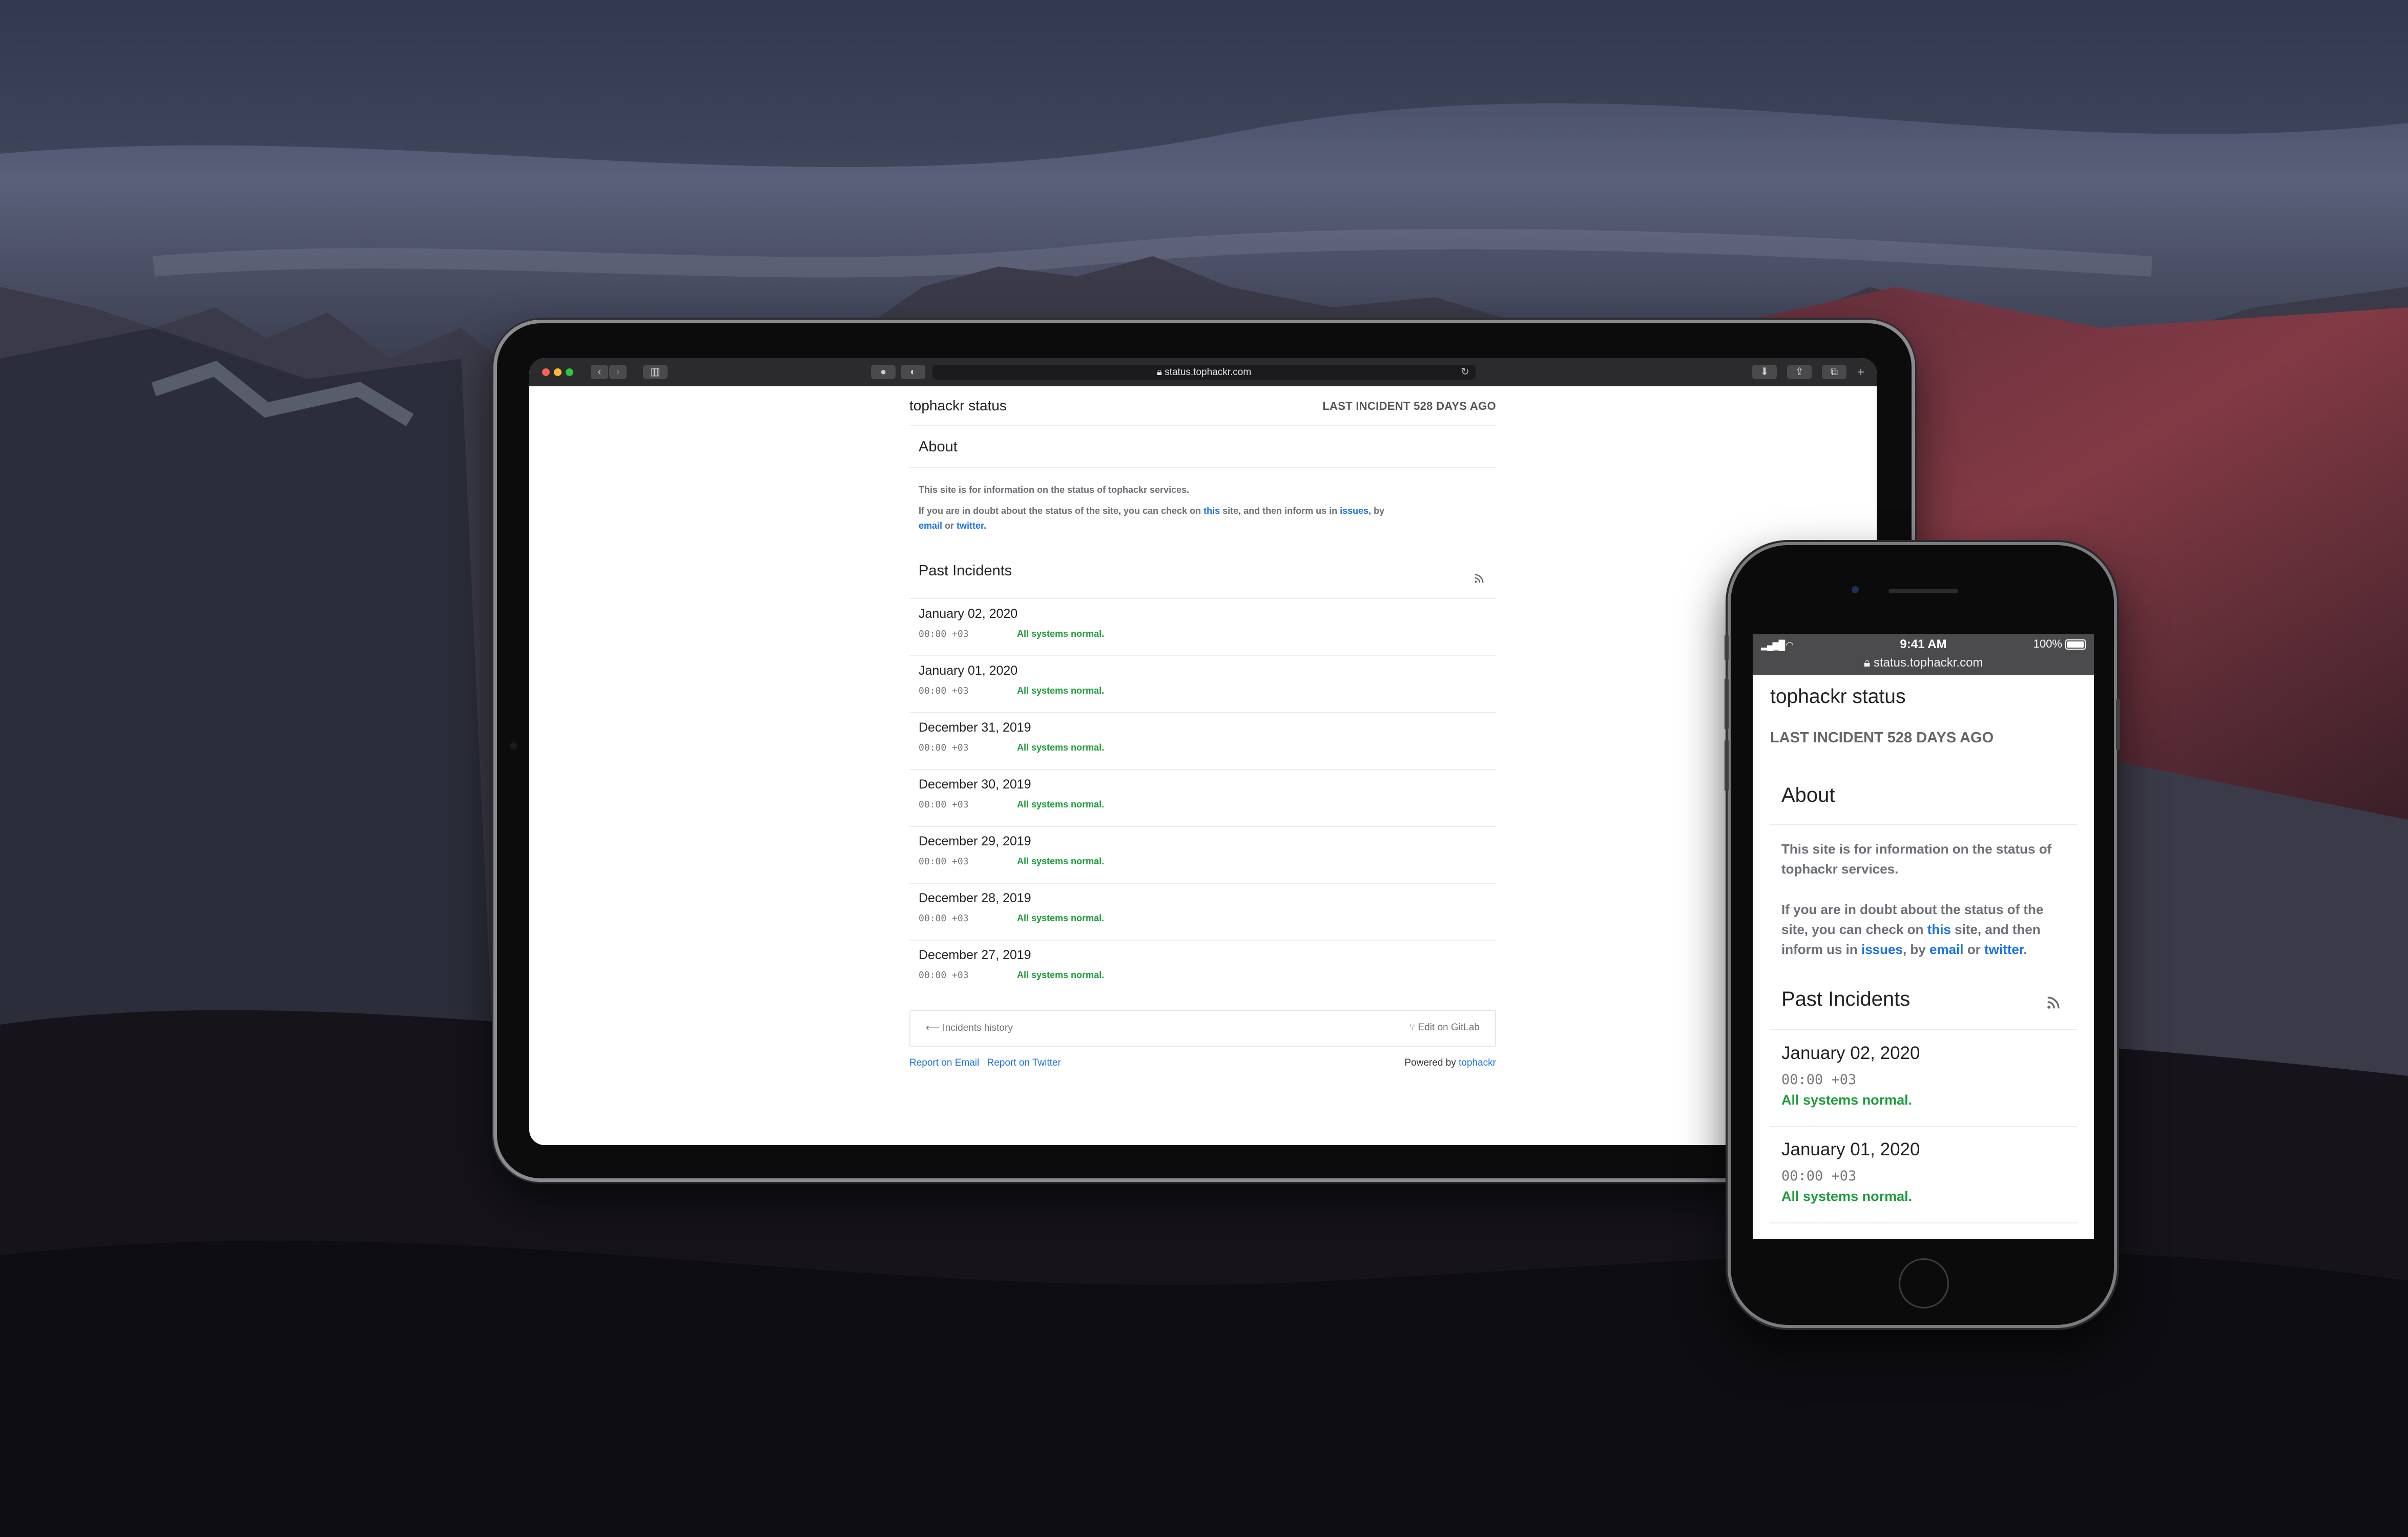 The image size is (2408, 1537). What do you see at coordinates (546, 372) in the screenshot?
I see `close-window-button` at bounding box center [546, 372].